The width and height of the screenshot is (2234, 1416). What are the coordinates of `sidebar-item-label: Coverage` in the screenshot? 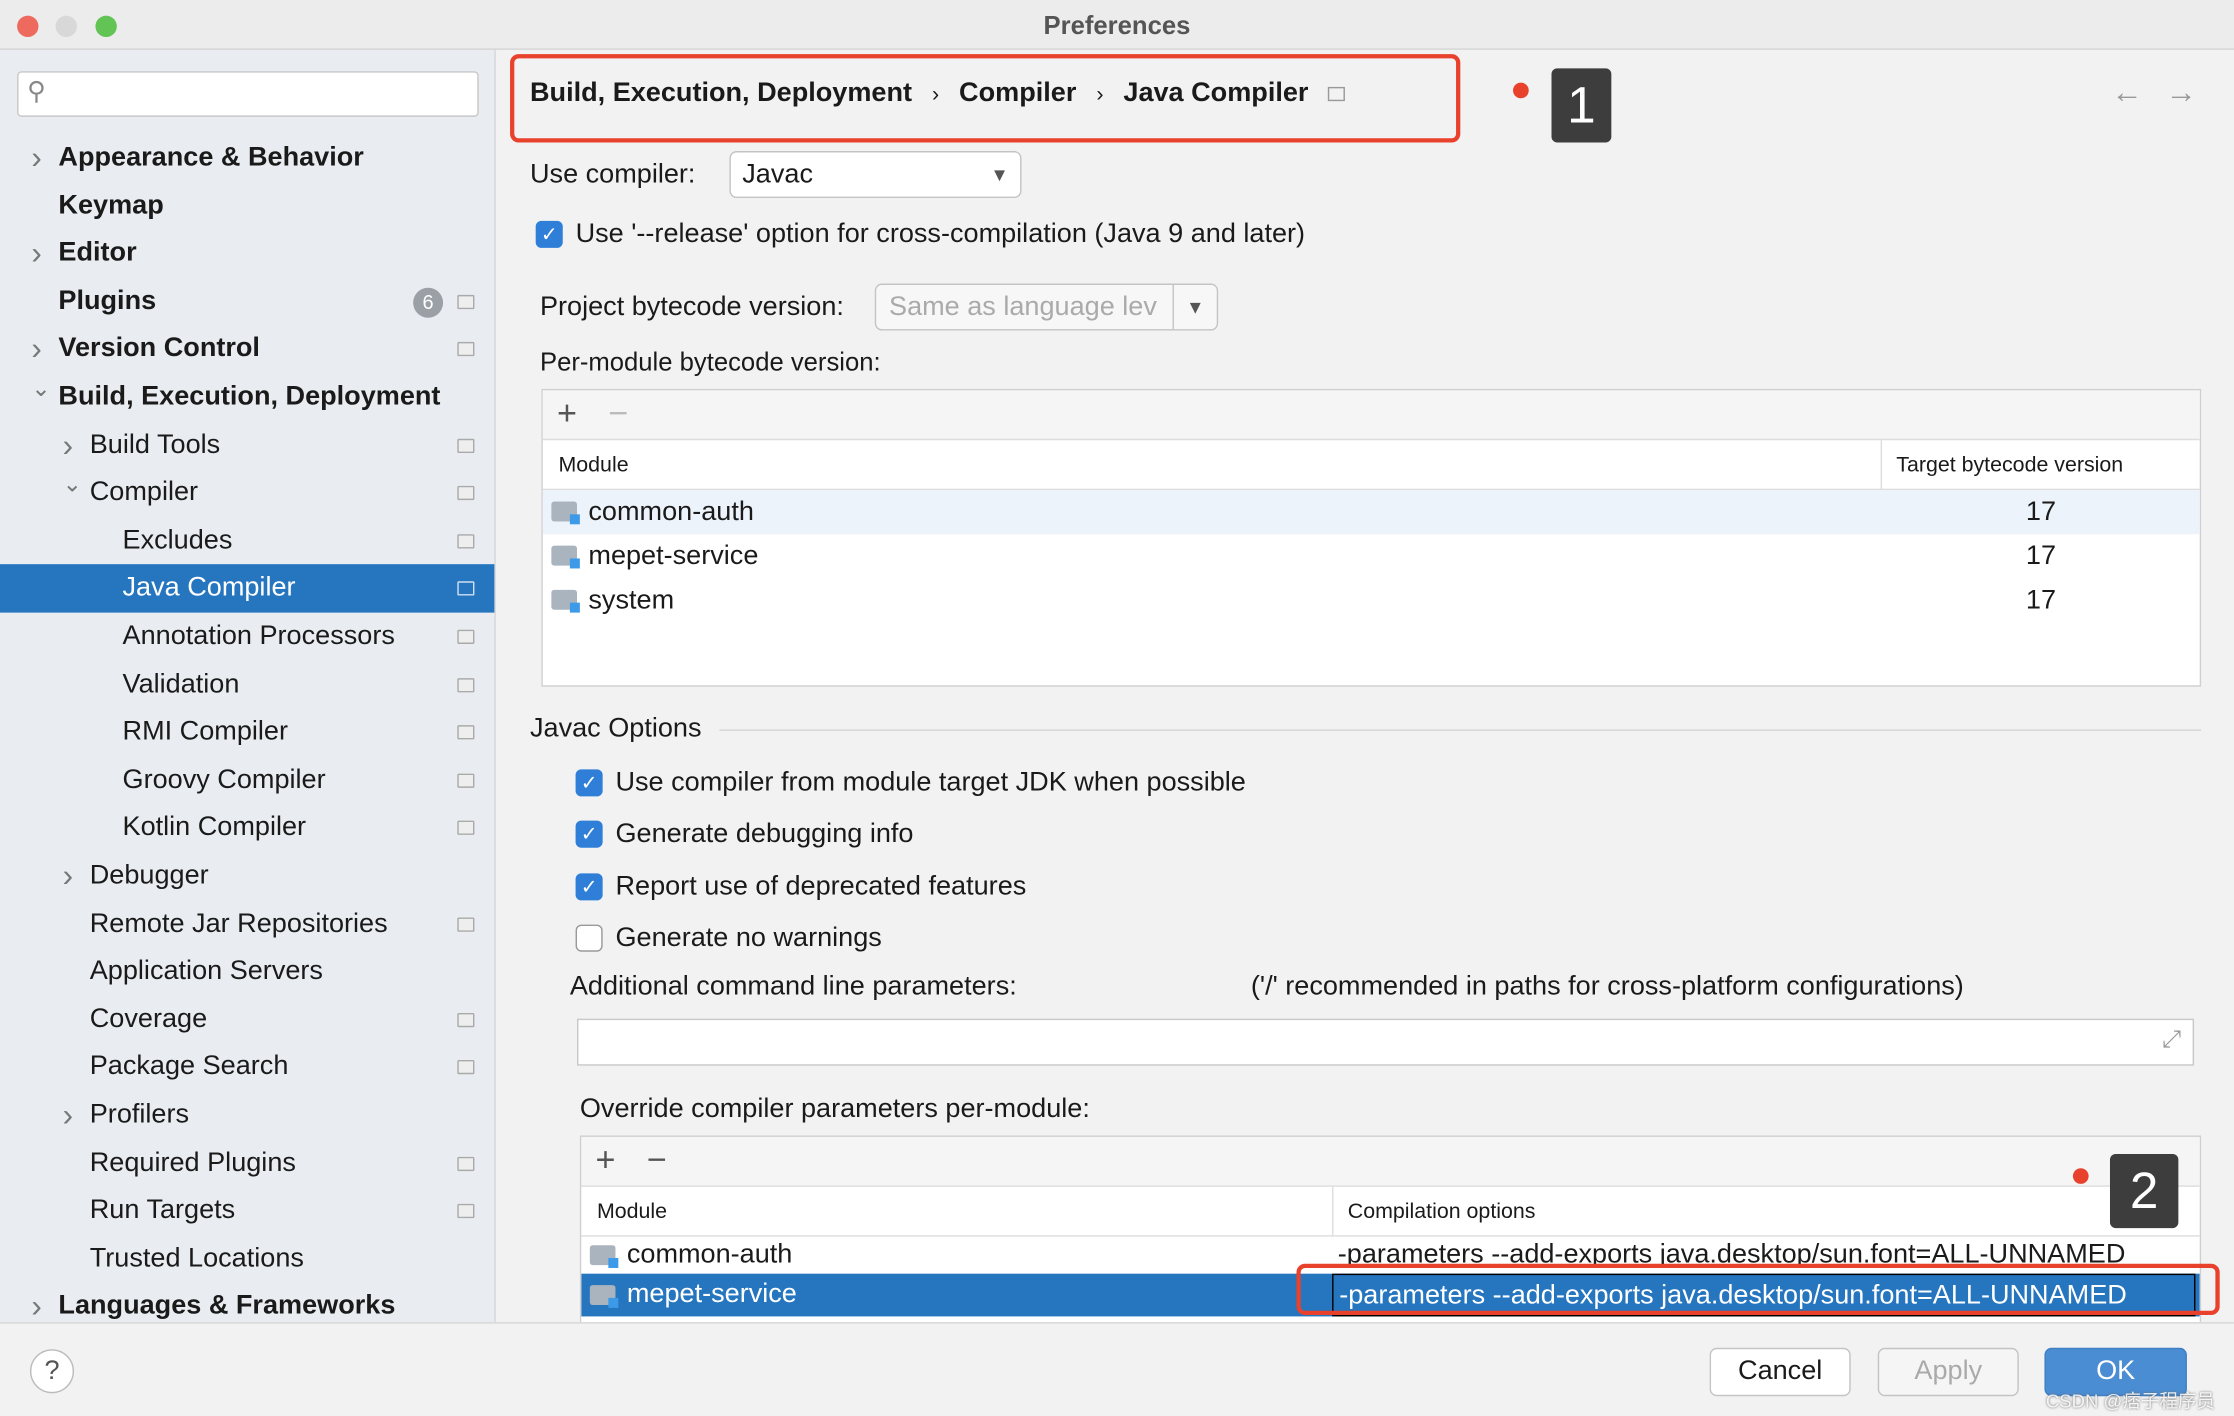 It's located at (148, 1019).